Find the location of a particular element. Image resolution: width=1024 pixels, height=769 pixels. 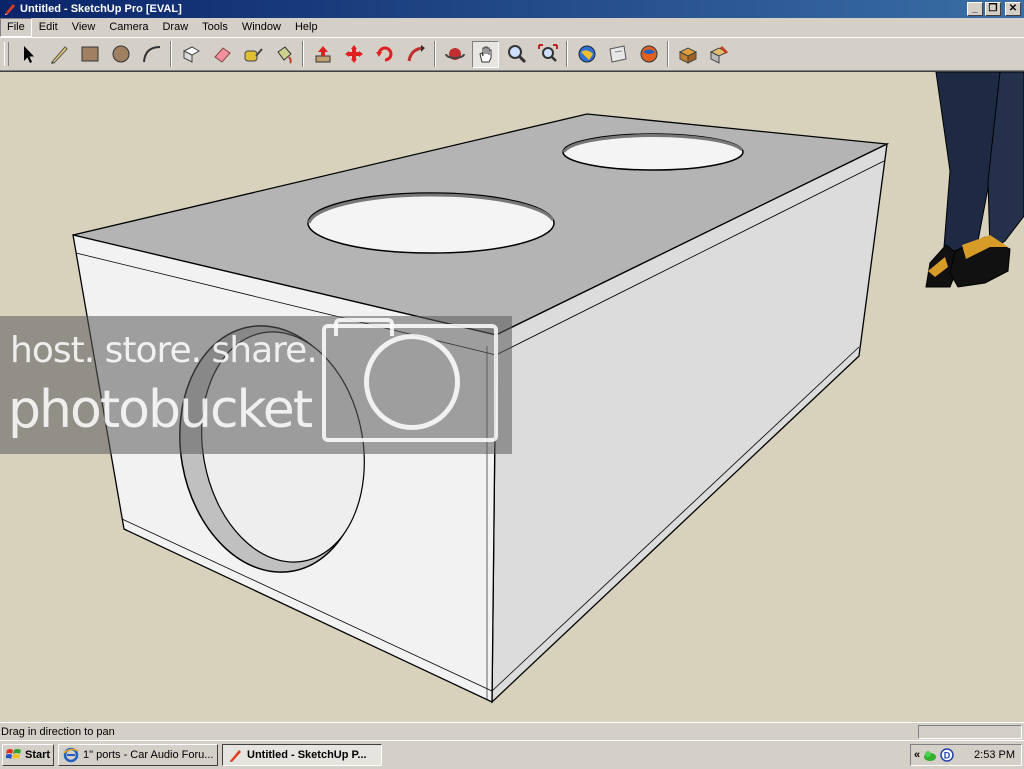

eraser-tool-button is located at coordinates (221, 54).